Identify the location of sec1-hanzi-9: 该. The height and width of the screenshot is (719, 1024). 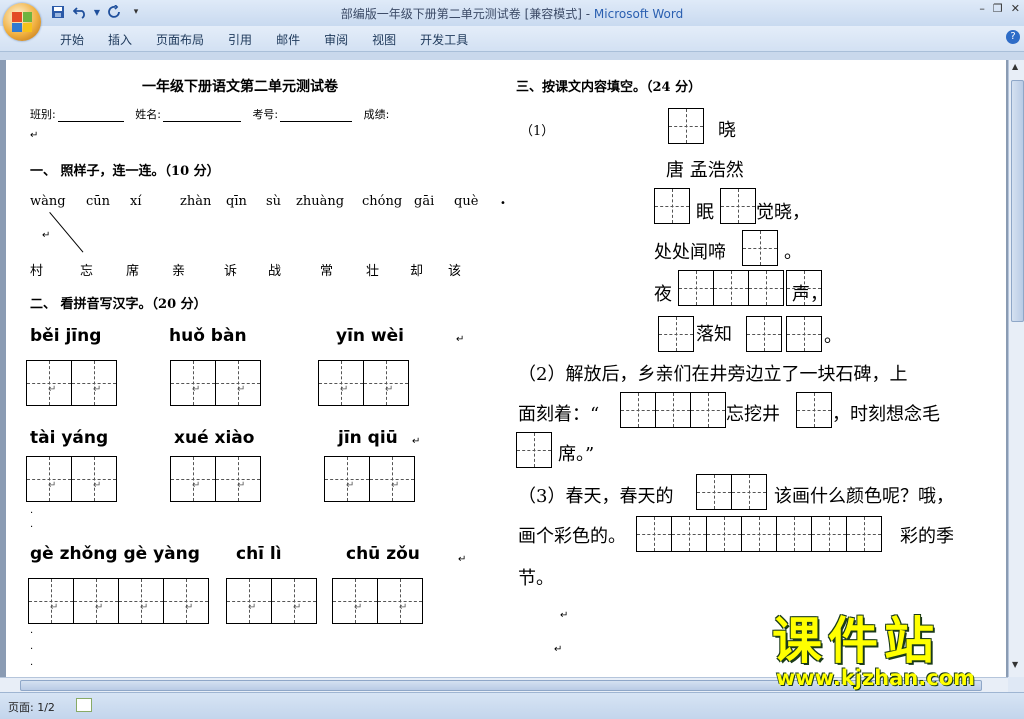
(455, 271).